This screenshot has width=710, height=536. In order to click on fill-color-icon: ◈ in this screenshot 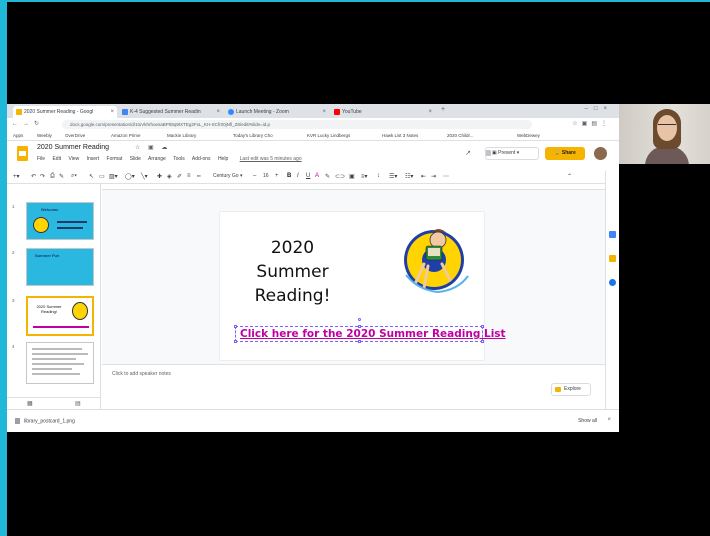, I will do `click(169, 176)`.